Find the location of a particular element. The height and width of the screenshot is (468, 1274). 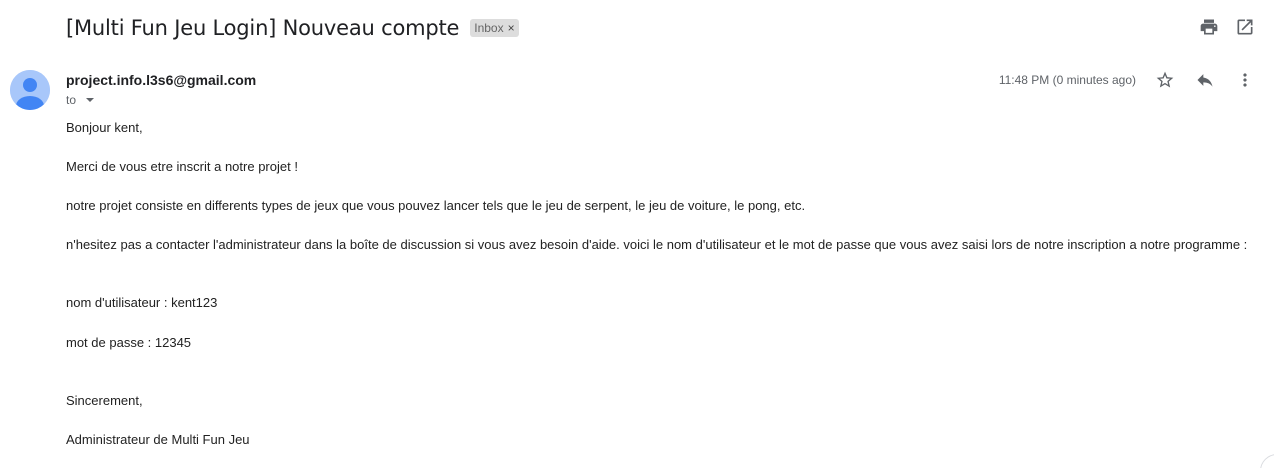

star-button is located at coordinates (1165, 80).